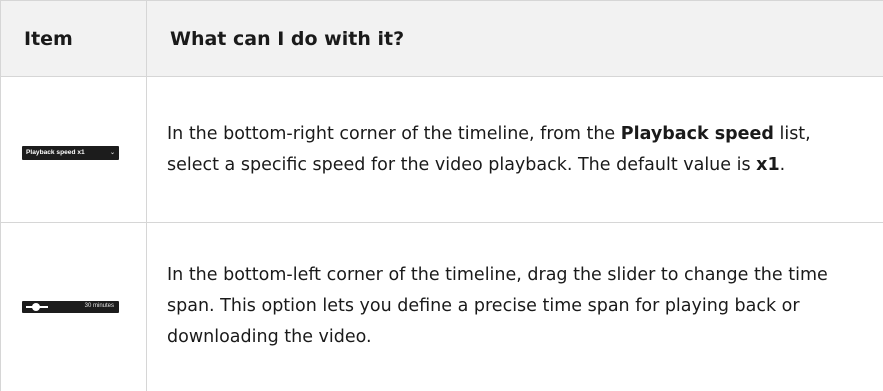 This screenshot has height=391, width=883. What do you see at coordinates (70, 307) in the screenshot?
I see `time-span-slider: 30 minutes` at bounding box center [70, 307].